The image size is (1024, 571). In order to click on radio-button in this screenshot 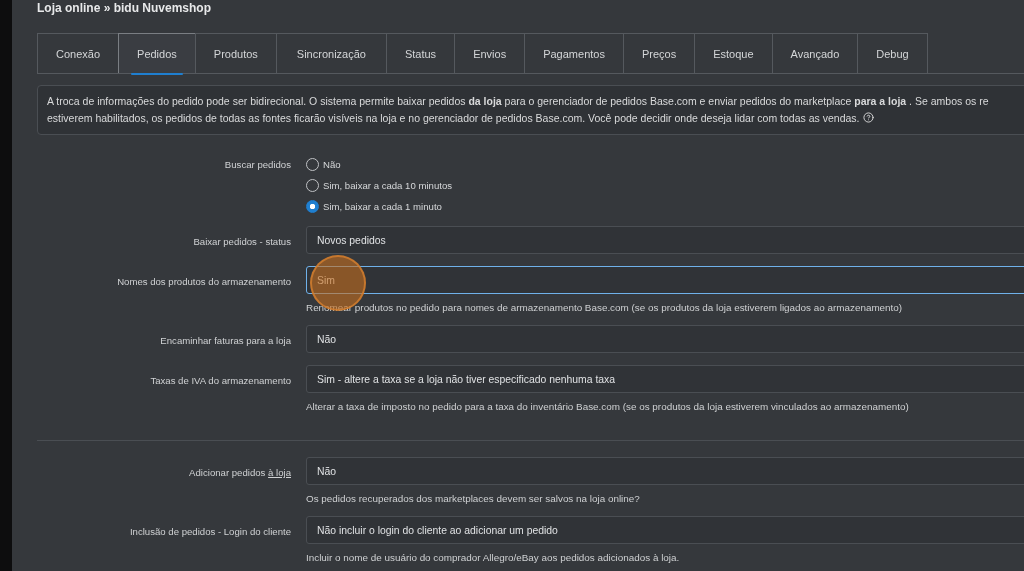, I will do `click(312, 206)`.